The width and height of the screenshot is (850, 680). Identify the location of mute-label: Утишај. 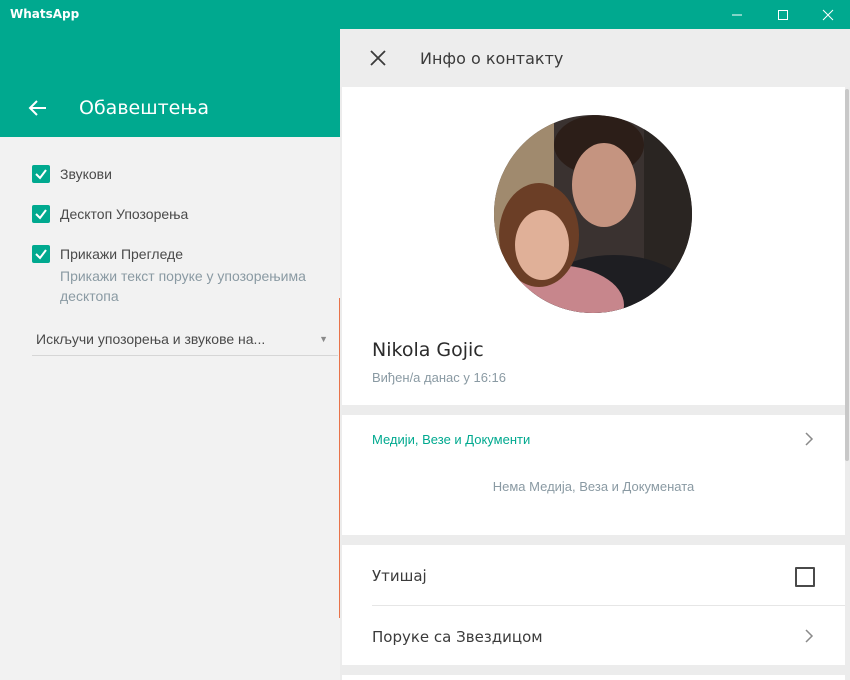
(399, 576).